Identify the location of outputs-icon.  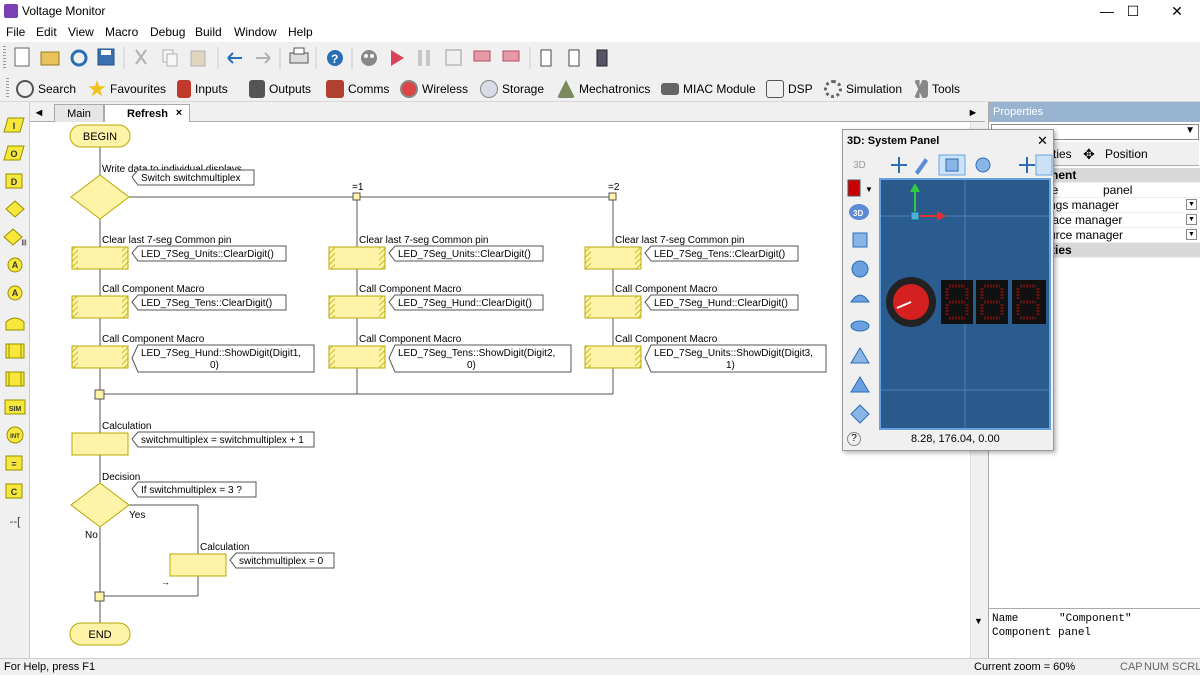
(257, 89).